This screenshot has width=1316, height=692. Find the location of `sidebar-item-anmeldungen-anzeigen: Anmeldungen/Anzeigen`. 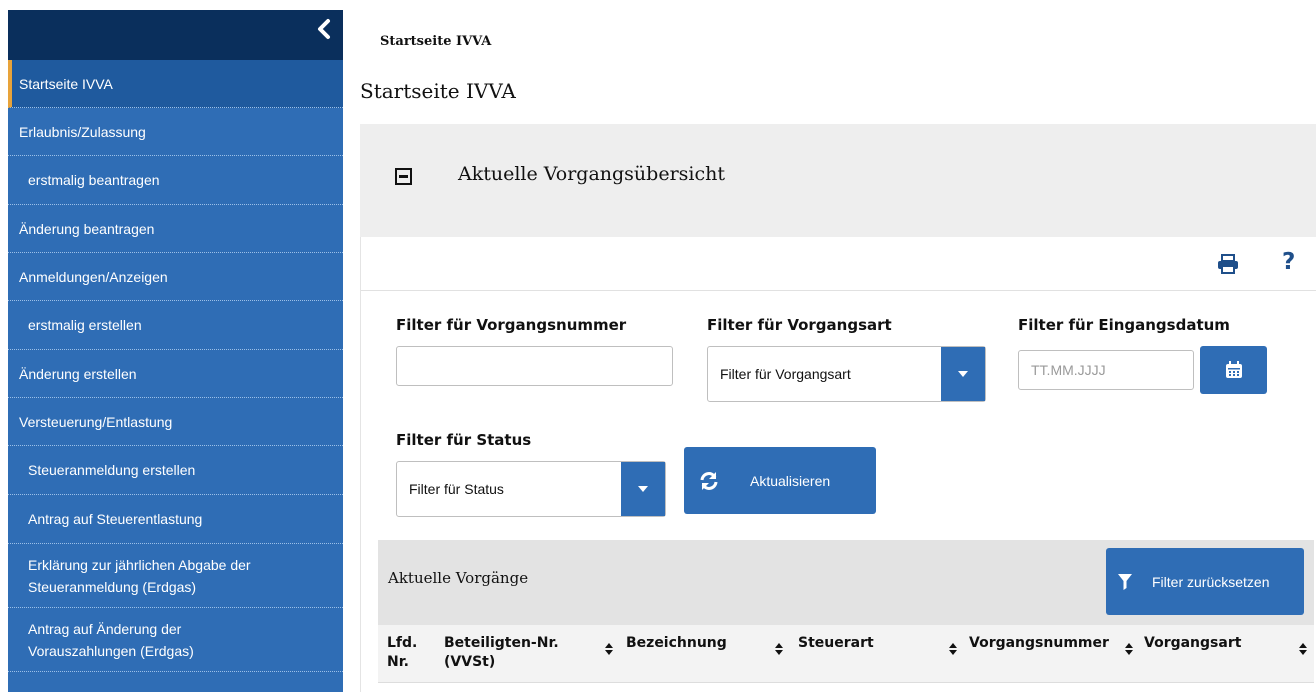

sidebar-item-anmeldungen-anzeigen: Anmeldungen/Anzeigen is located at coordinates (175, 277).